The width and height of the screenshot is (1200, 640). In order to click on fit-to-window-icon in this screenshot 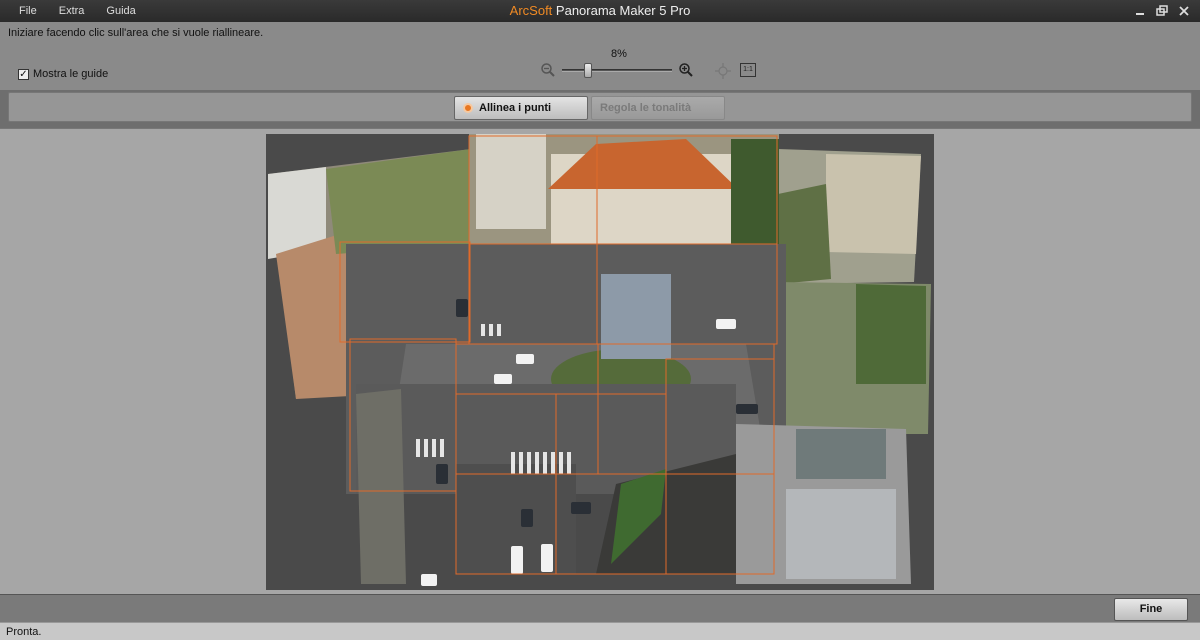, I will do `click(722, 70)`.